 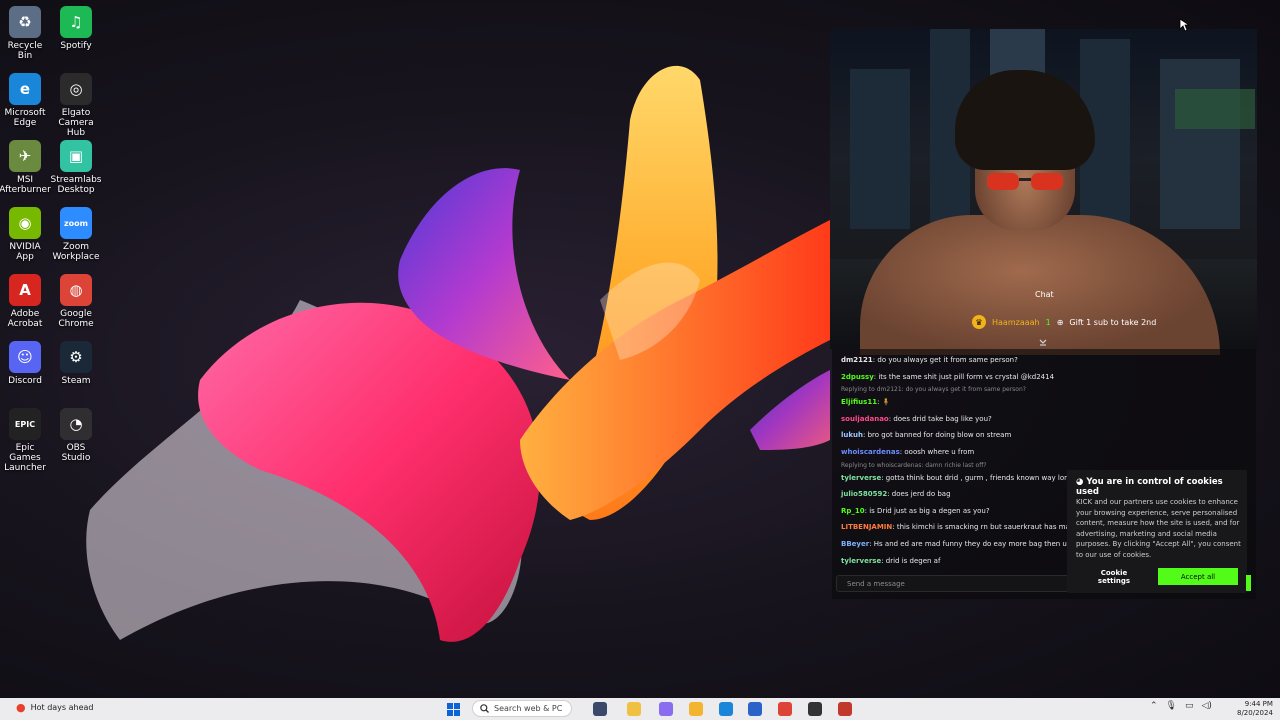 What do you see at coordinates (76, 105) in the screenshot?
I see `desktop-icon-elgato-camera-hub: ◎ Elgato Camera Hub` at bounding box center [76, 105].